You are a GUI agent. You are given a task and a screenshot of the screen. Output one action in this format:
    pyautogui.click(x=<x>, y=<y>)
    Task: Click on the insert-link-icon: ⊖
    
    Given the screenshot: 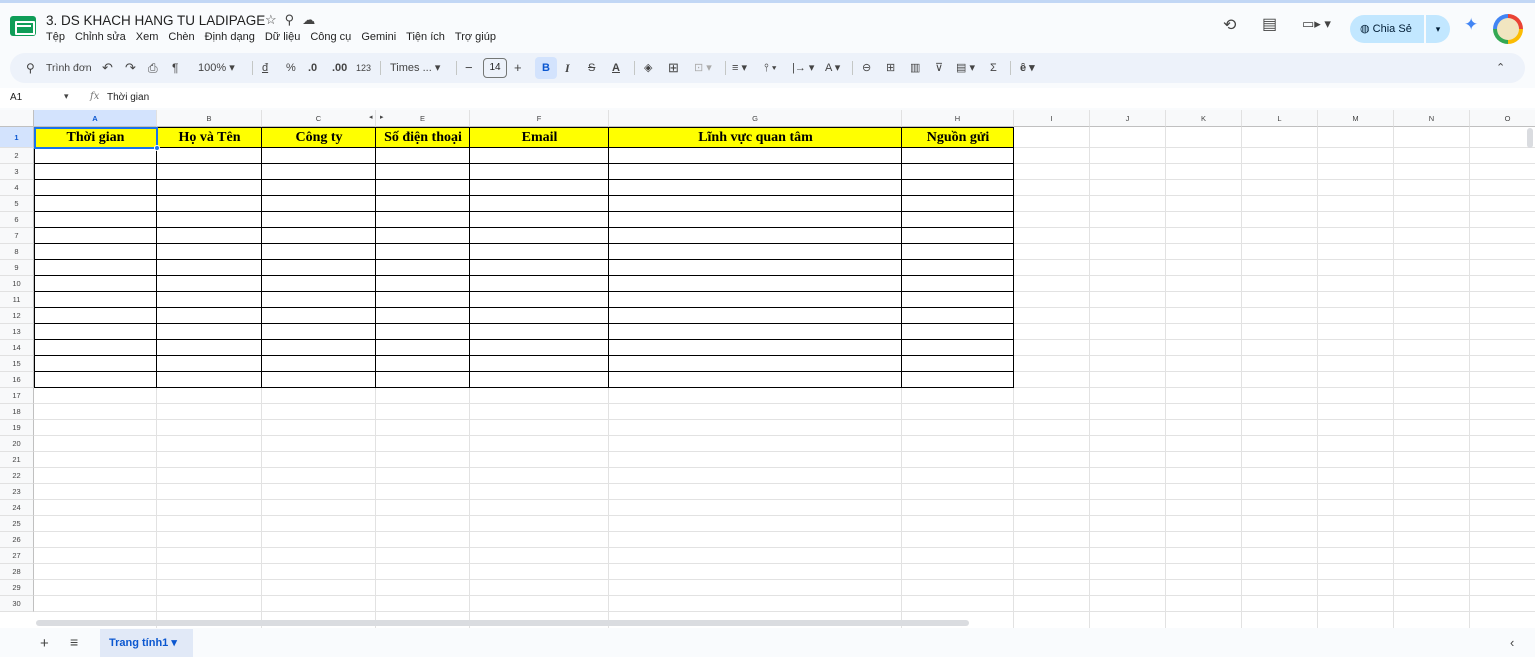 What is the action you would take?
    pyautogui.click(x=866, y=68)
    